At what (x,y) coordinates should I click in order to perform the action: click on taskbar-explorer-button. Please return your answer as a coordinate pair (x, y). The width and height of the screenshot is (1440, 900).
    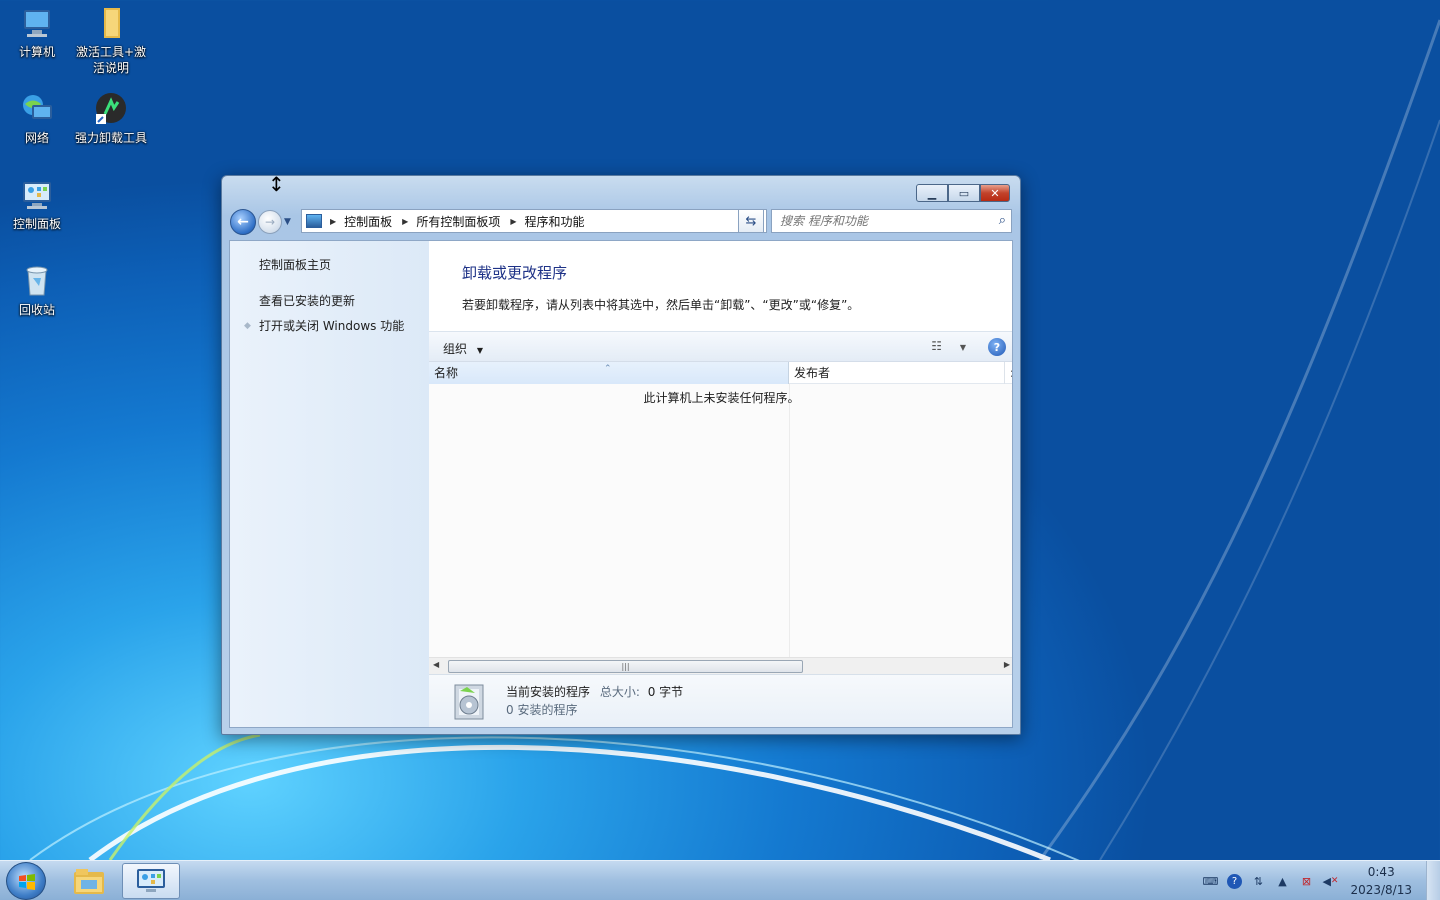
    Looking at the image, I should click on (89, 881).